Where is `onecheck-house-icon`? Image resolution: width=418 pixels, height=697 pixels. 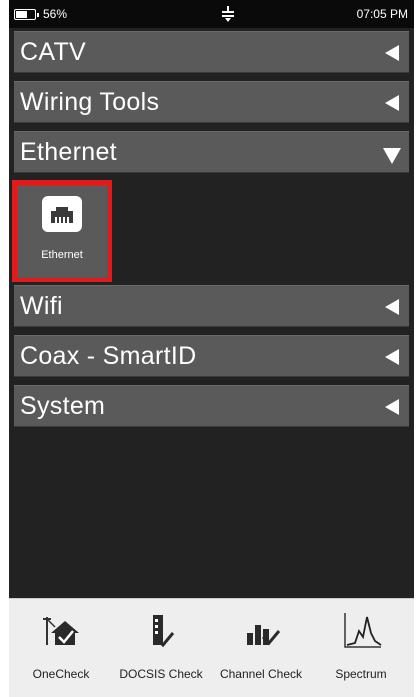
onecheck-house-icon is located at coordinates (61, 631).